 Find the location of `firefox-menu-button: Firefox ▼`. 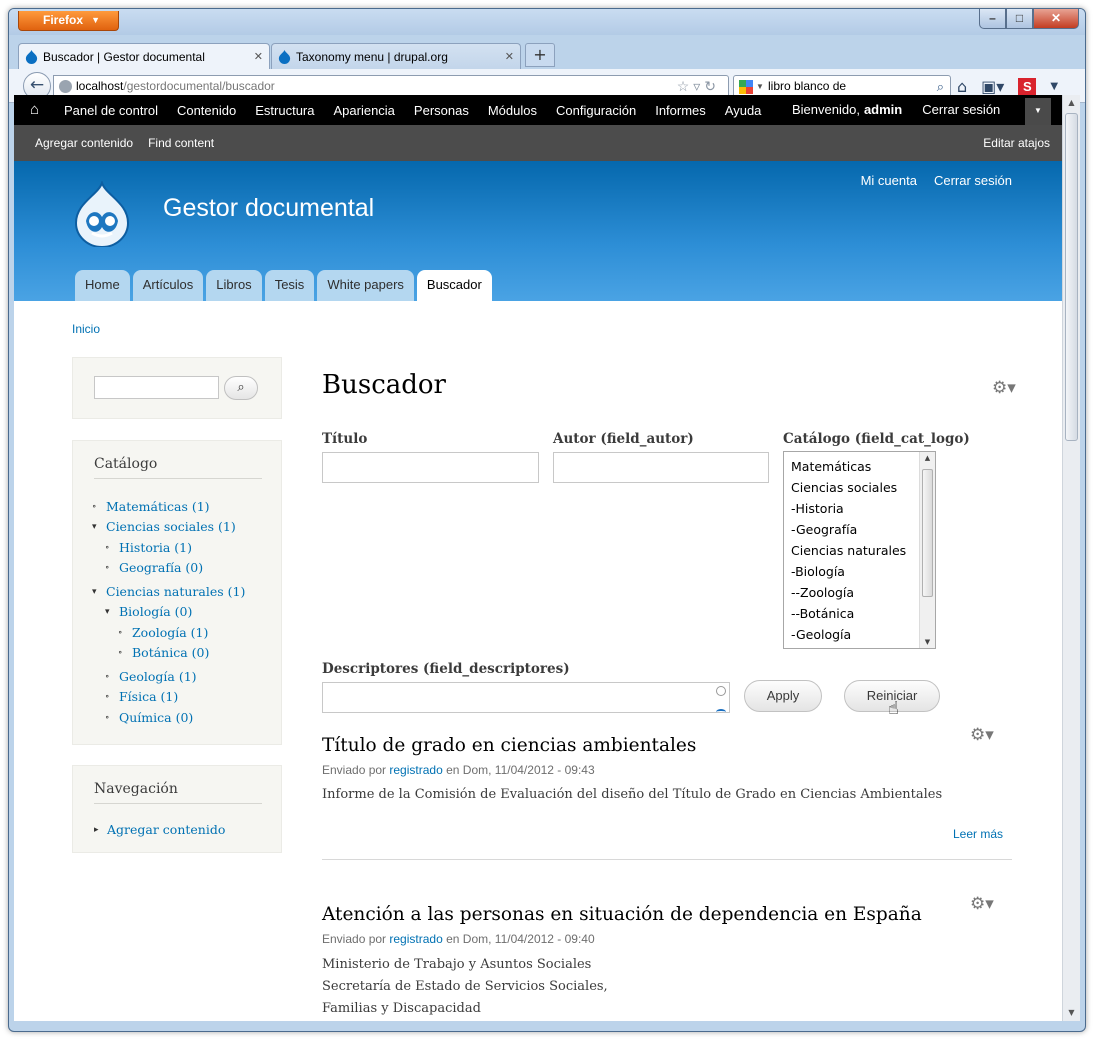

firefox-menu-button: Firefox ▼ is located at coordinates (68, 21).